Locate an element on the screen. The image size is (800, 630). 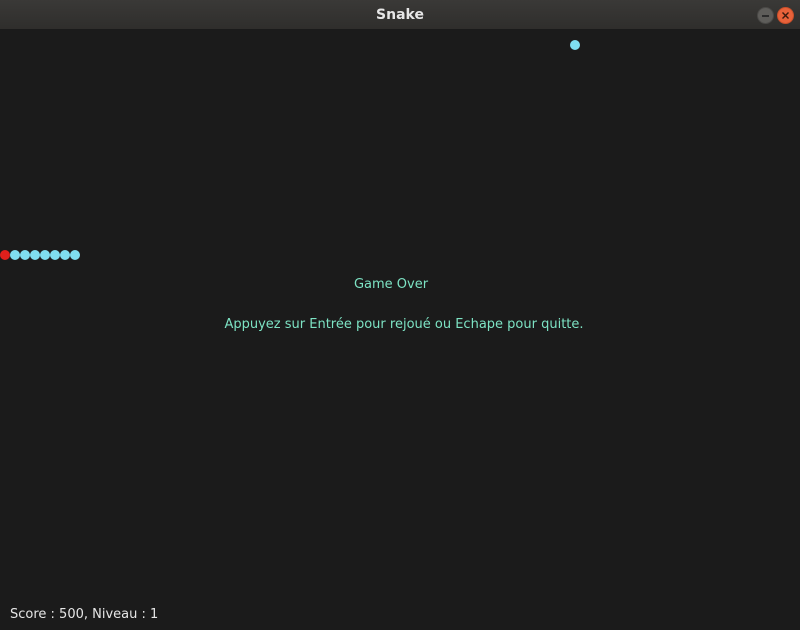
snake-head is located at coordinates (5, 255).